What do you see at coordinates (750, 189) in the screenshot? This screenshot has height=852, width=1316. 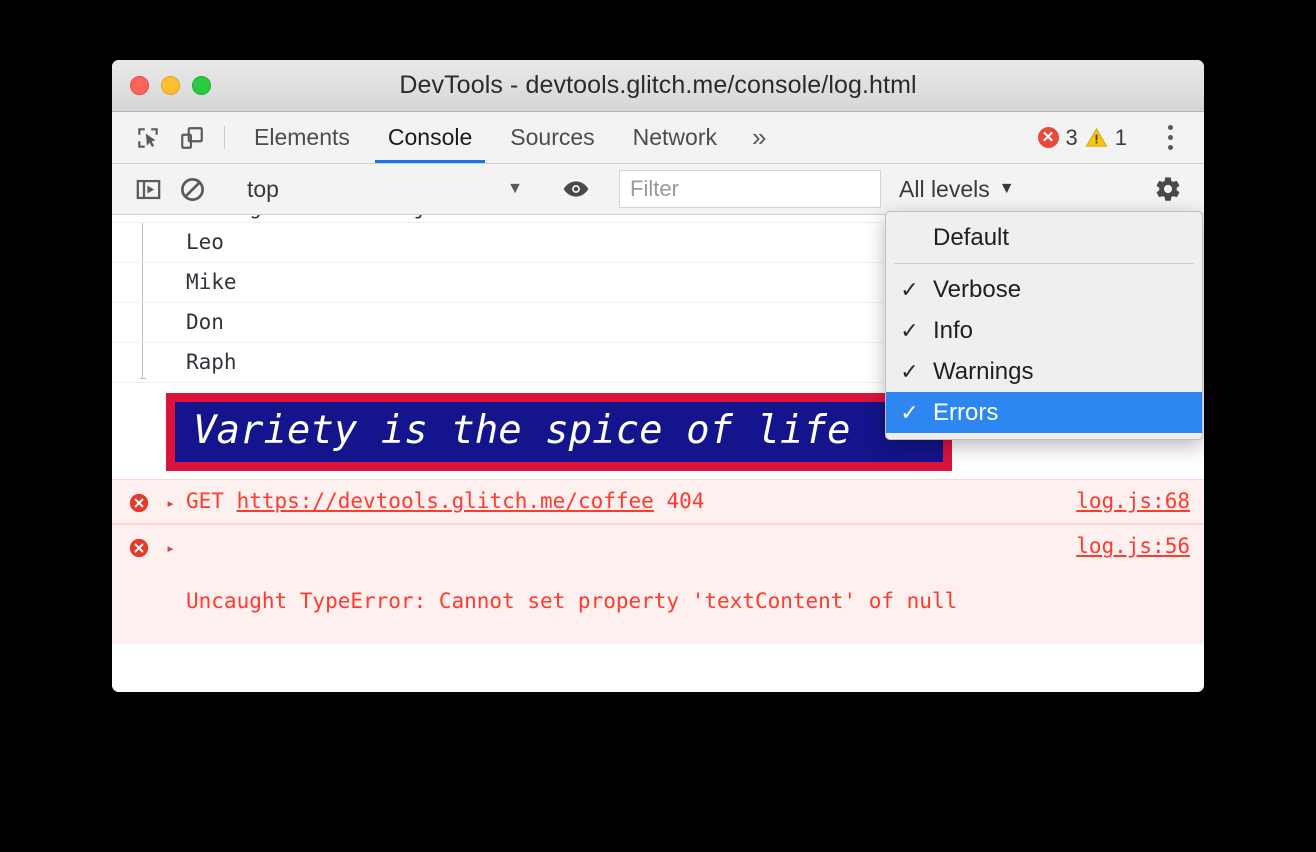 I see `filter-input: Filter` at bounding box center [750, 189].